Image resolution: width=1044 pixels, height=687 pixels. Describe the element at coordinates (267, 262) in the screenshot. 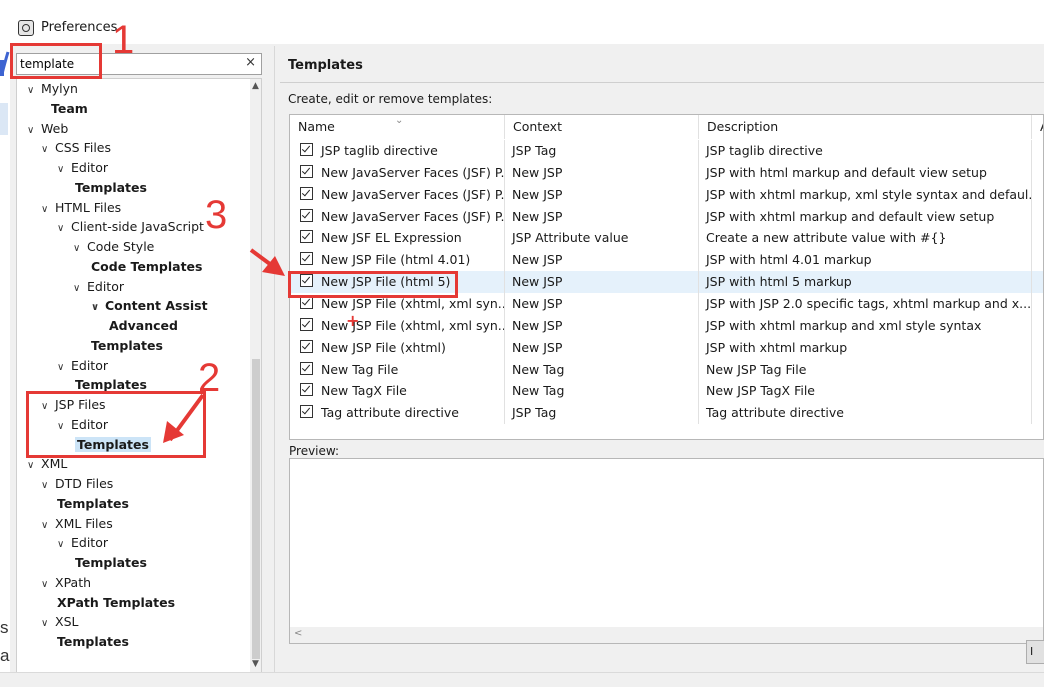

I see `arrow-to-html5-row` at that location.